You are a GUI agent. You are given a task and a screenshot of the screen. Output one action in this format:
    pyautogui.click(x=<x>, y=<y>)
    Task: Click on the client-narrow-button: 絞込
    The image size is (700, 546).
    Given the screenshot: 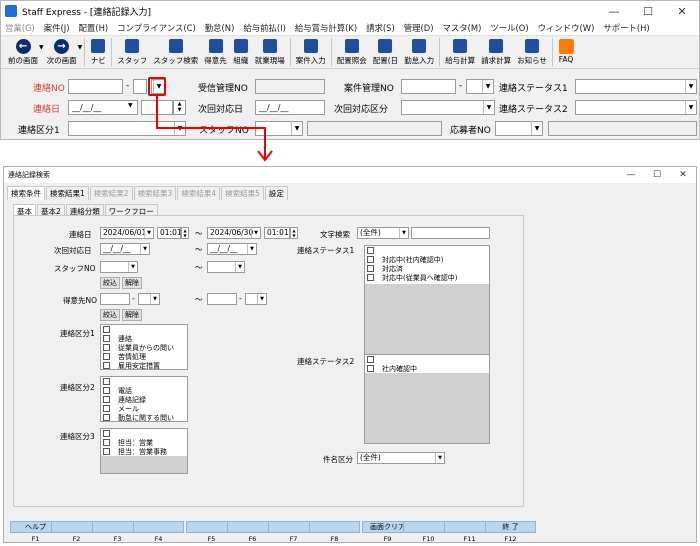 What is the action you would take?
    pyautogui.click(x=110, y=315)
    